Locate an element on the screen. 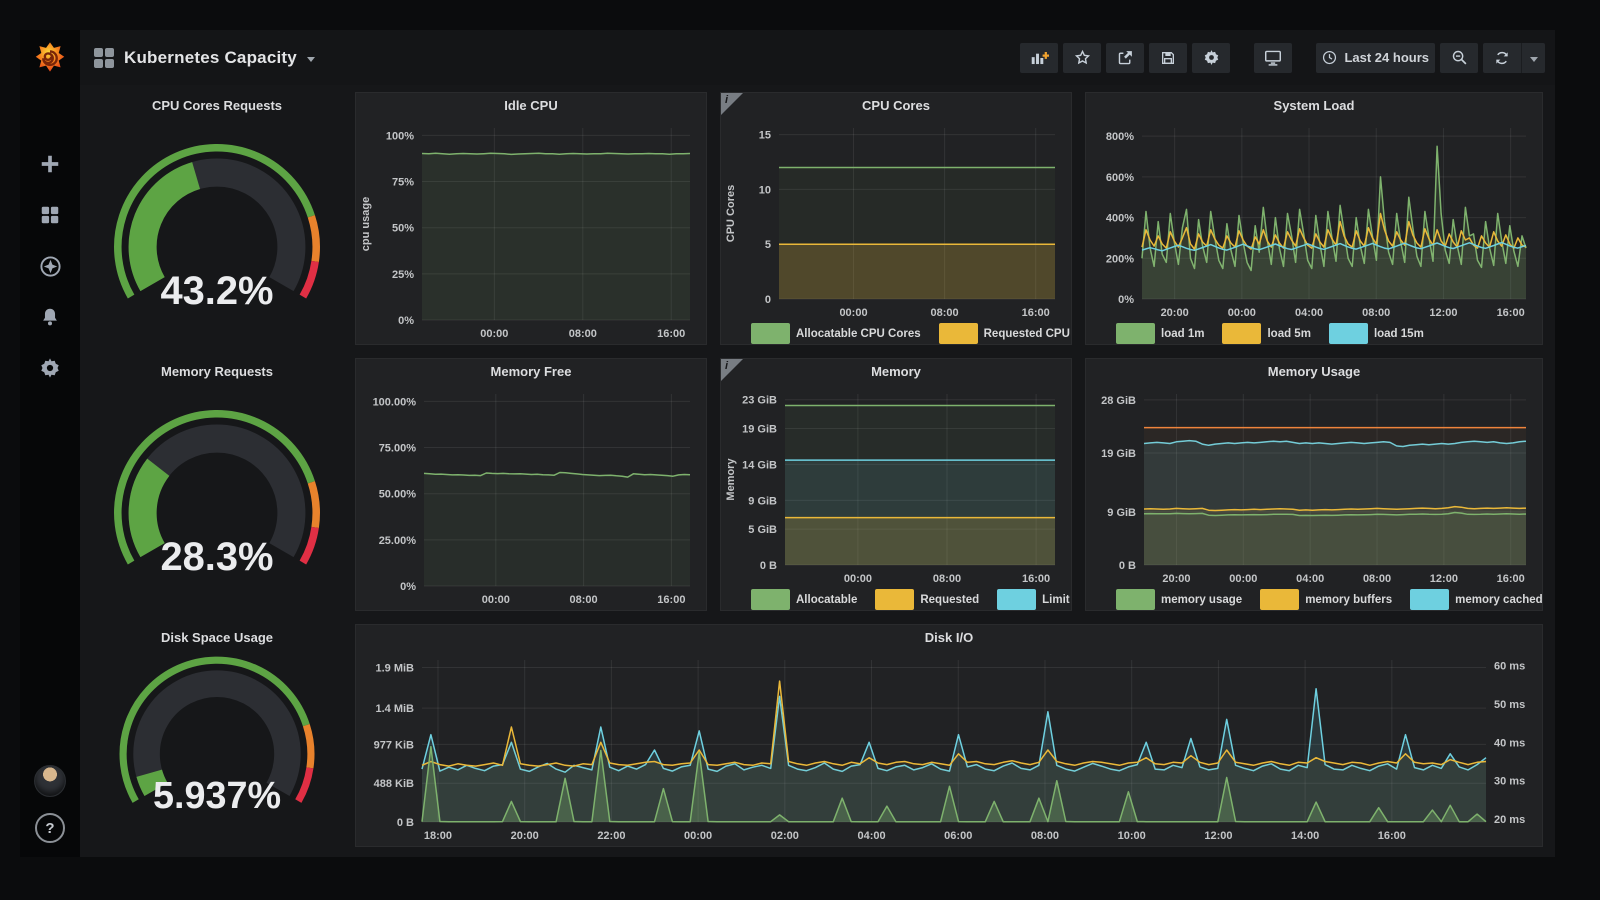 This screenshot has width=1600, height=900. panel-title: CPU Cores Requests is located at coordinates (217, 105).